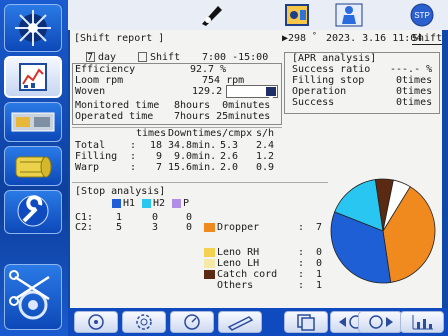  I want to click on apr-success-ratio-label: Success ratio, so click(331, 69).